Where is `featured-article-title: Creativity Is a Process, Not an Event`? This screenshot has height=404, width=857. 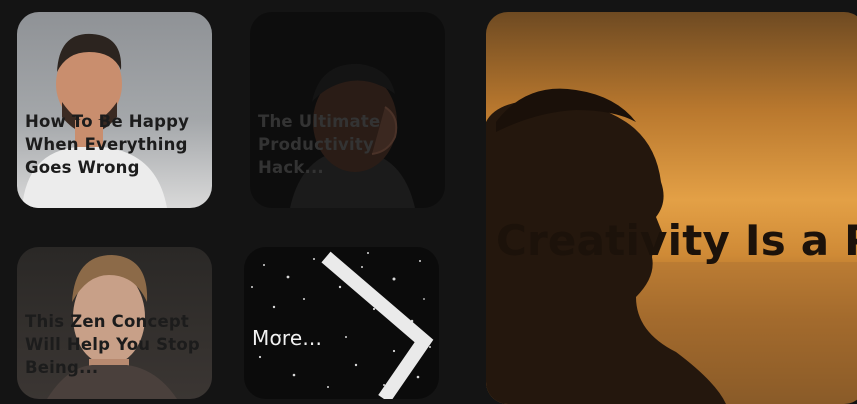
featured-article-title: Creativity Is a Process, Not an Event is located at coordinates (676, 240).